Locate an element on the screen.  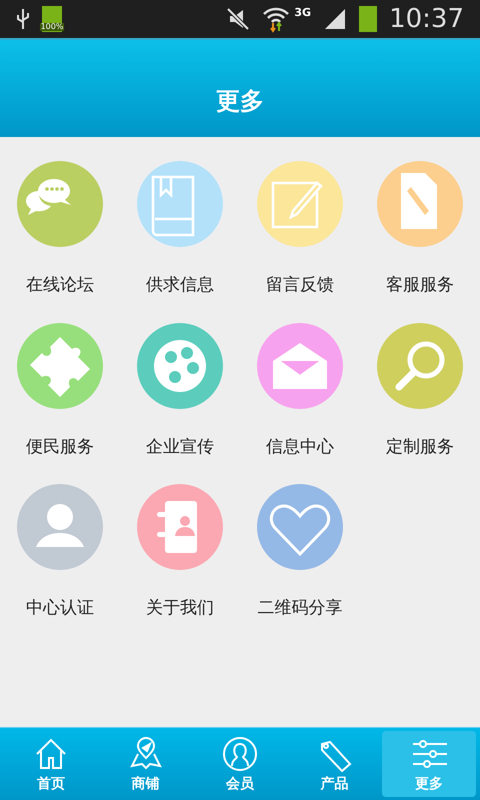
menu-label: 在线论坛 is located at coordinates (60, 285).